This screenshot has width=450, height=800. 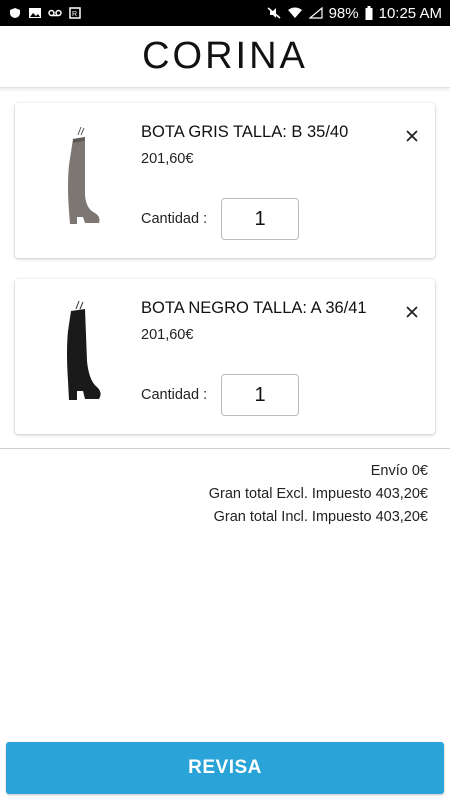 I want to click on voicemail-icon, so click(x=55, y=13).